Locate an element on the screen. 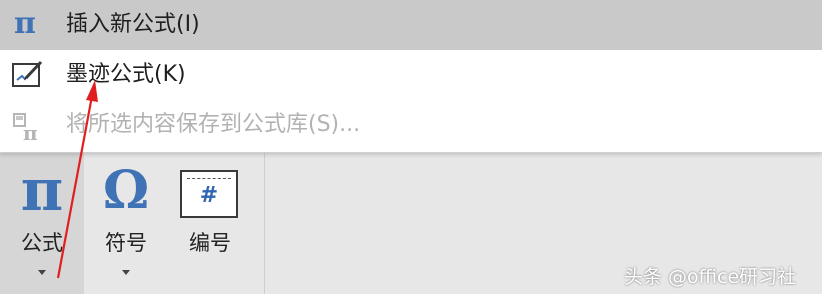 This screenshot has width=822, height=294. equation-group: π 公式 is located at coordinates (42, 223).